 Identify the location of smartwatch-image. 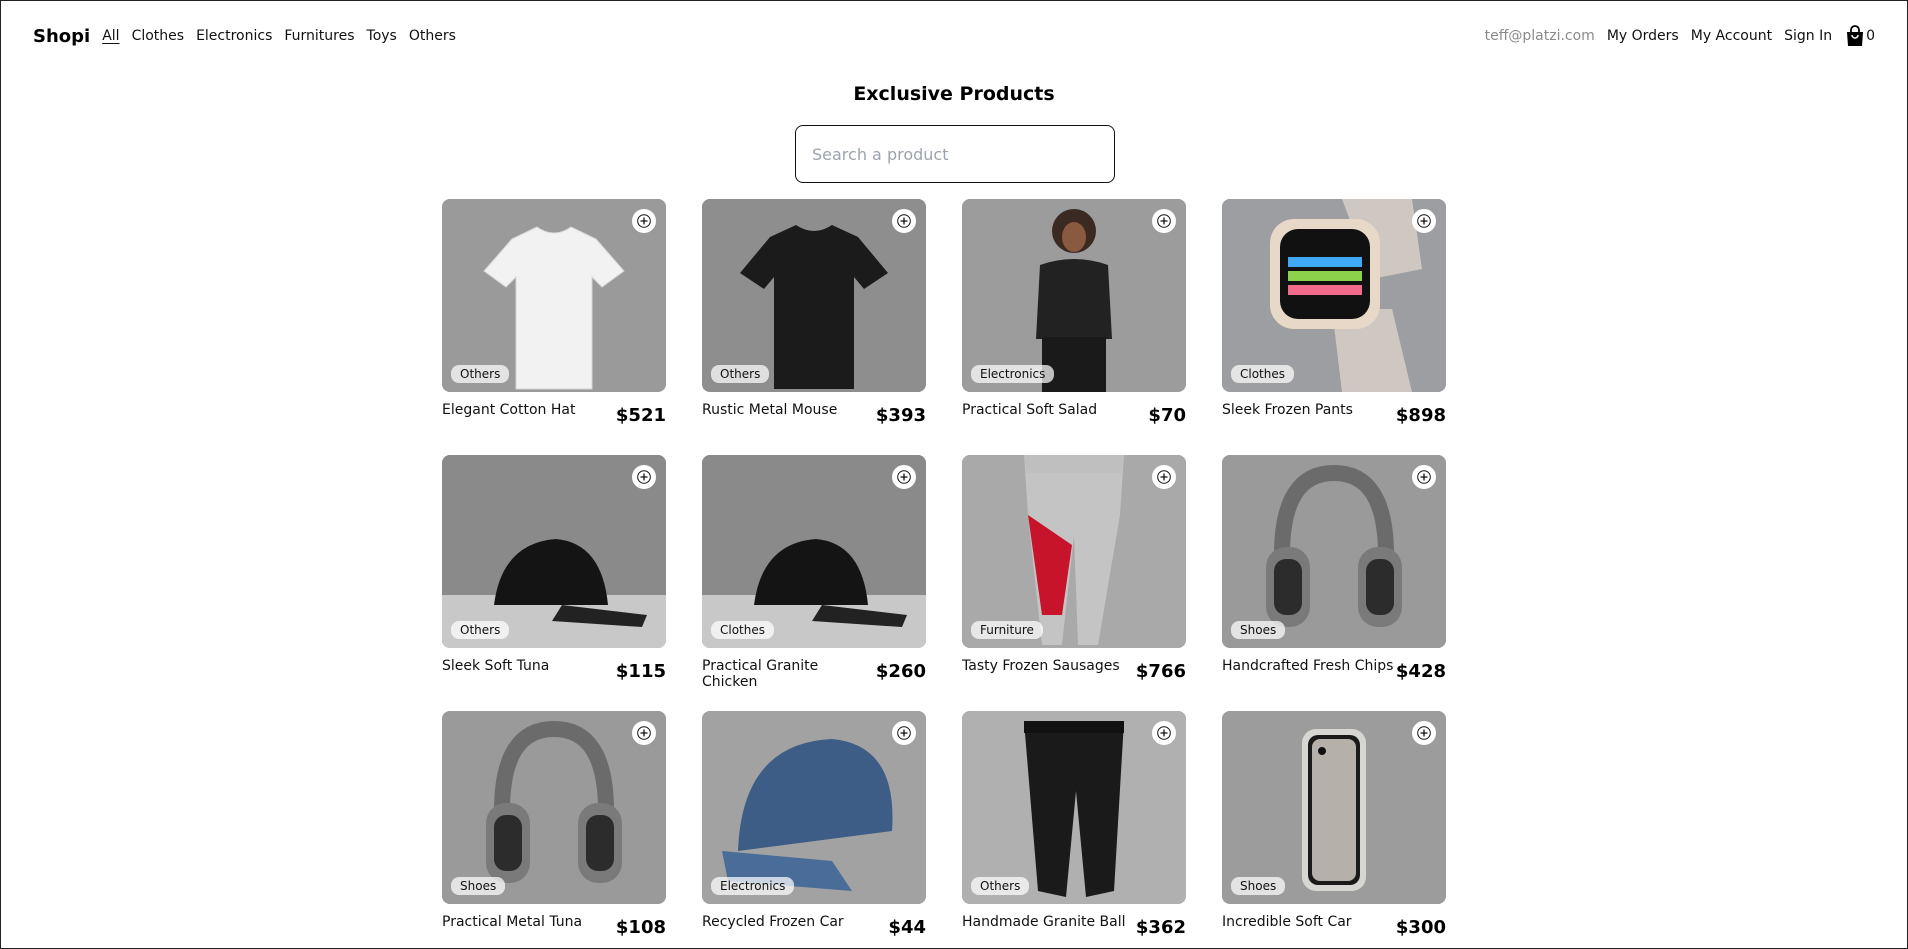
(1334, 295).